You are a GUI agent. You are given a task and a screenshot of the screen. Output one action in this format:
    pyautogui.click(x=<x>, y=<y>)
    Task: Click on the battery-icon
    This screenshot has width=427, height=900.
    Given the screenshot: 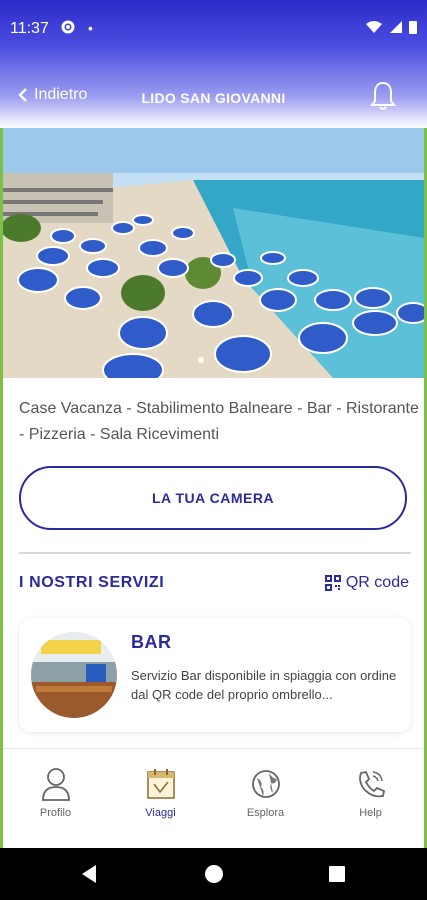 What is the action you would take?
    pyautogui.click(x=413, y=27)
    